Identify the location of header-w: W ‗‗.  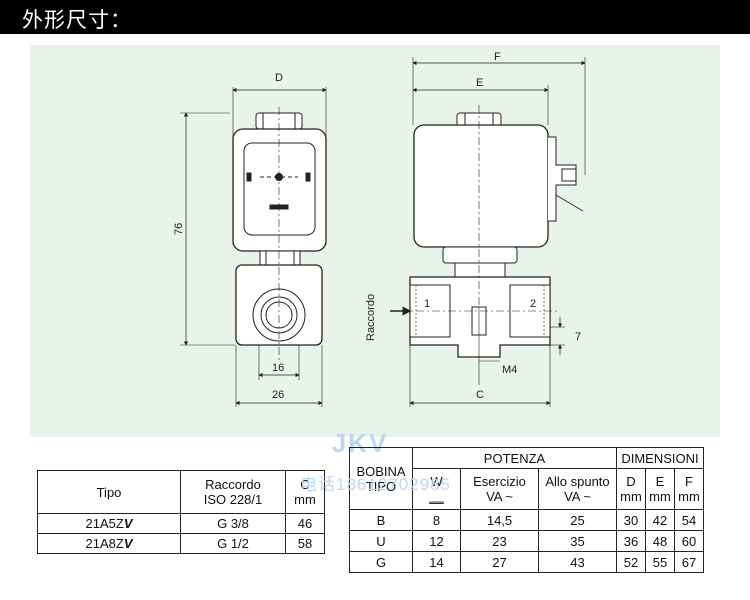
(436, 489).